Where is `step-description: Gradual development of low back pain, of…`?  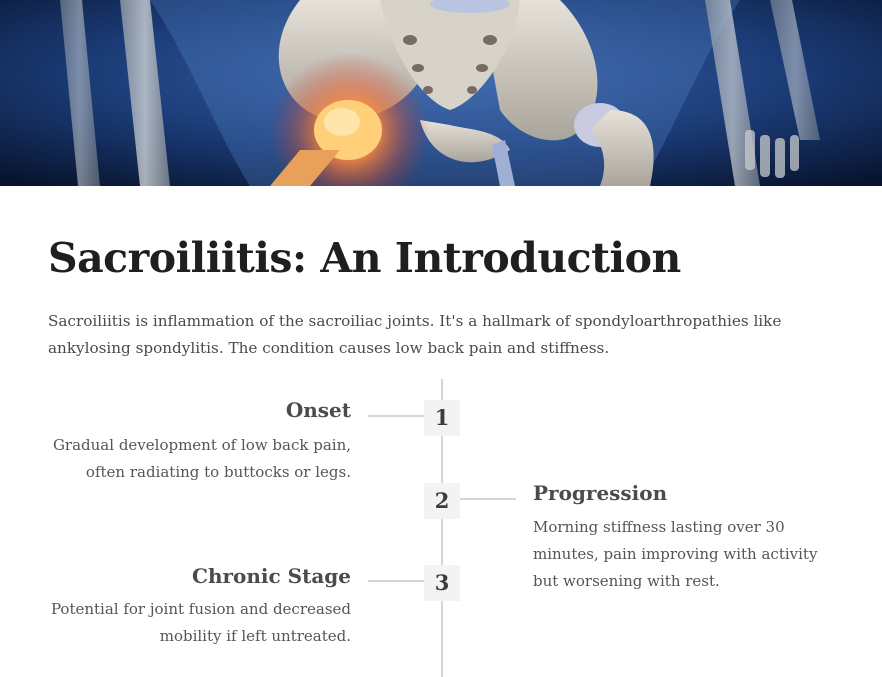 step-description: Gradual development of low back pain, of… is located at coordinates (201, 458).